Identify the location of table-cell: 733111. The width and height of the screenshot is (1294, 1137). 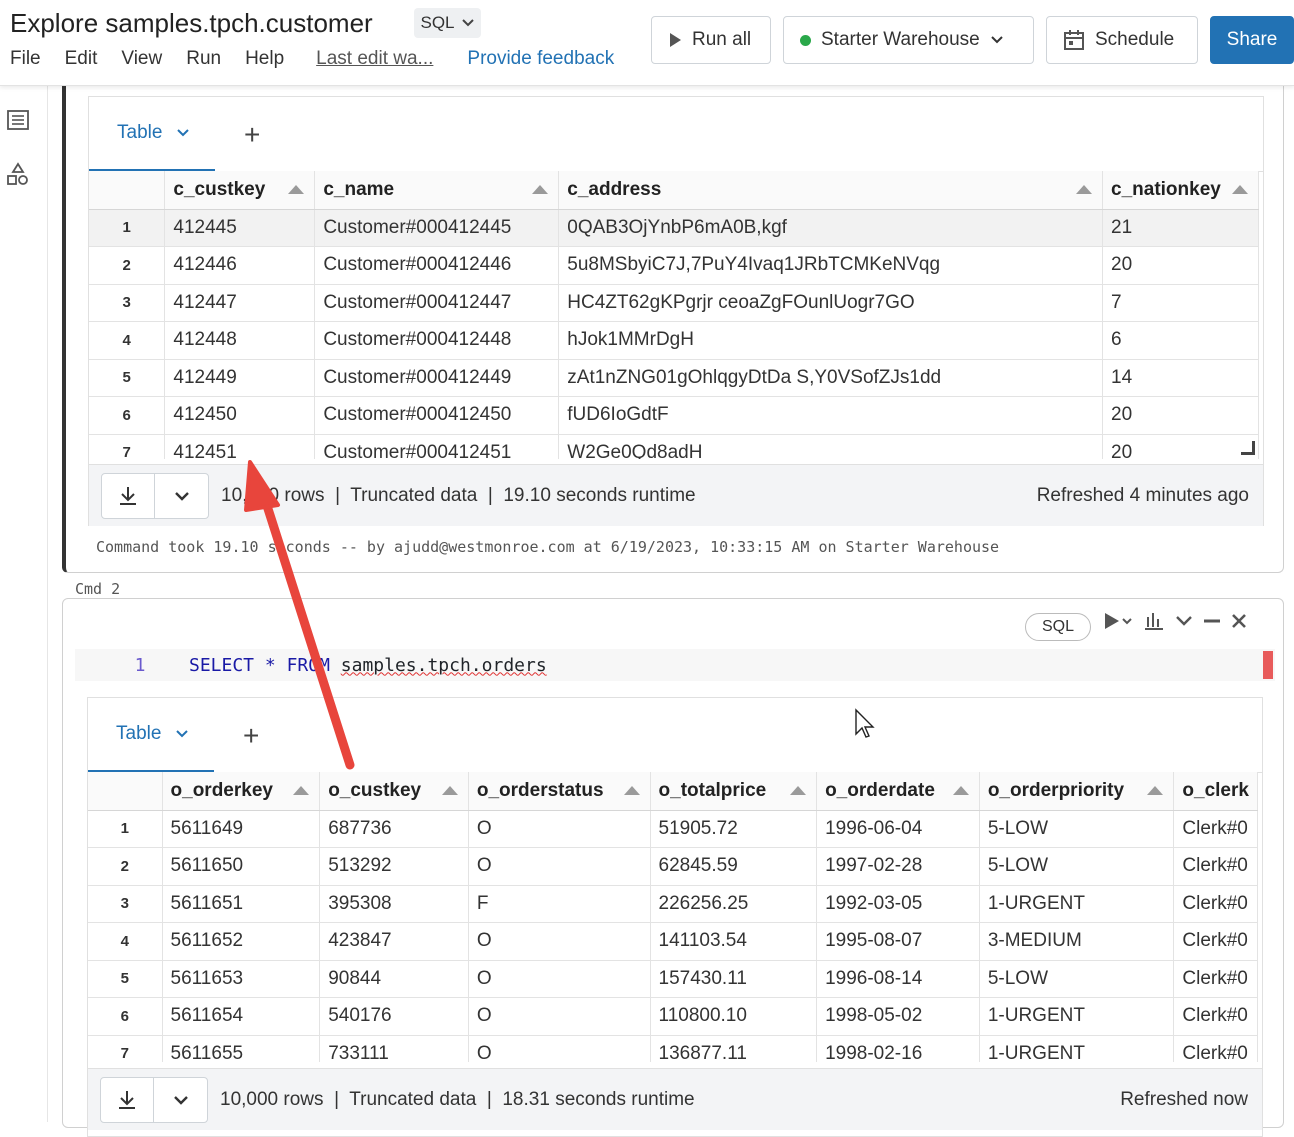
(394, 1048).